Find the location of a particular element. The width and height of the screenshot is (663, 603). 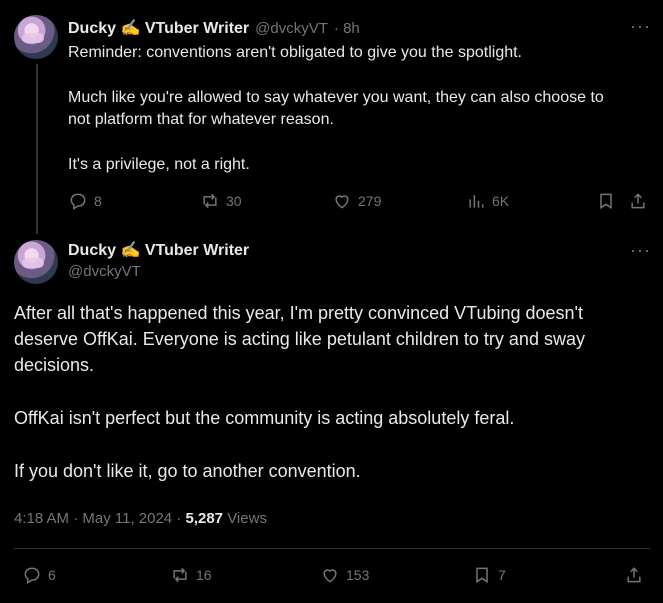

views-count: 6K is located at coordinates (501, 201).